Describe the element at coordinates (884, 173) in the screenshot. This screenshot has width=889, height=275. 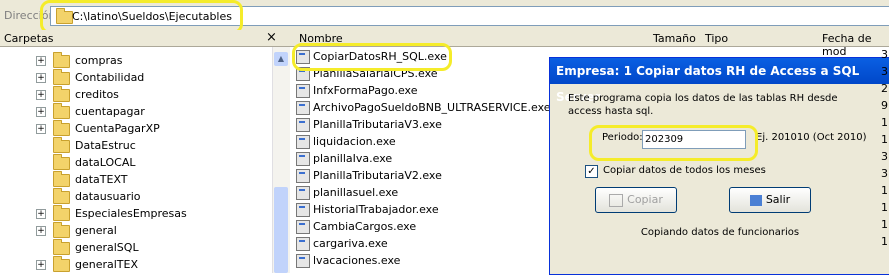
I see `date-fragment: 3` at that location.